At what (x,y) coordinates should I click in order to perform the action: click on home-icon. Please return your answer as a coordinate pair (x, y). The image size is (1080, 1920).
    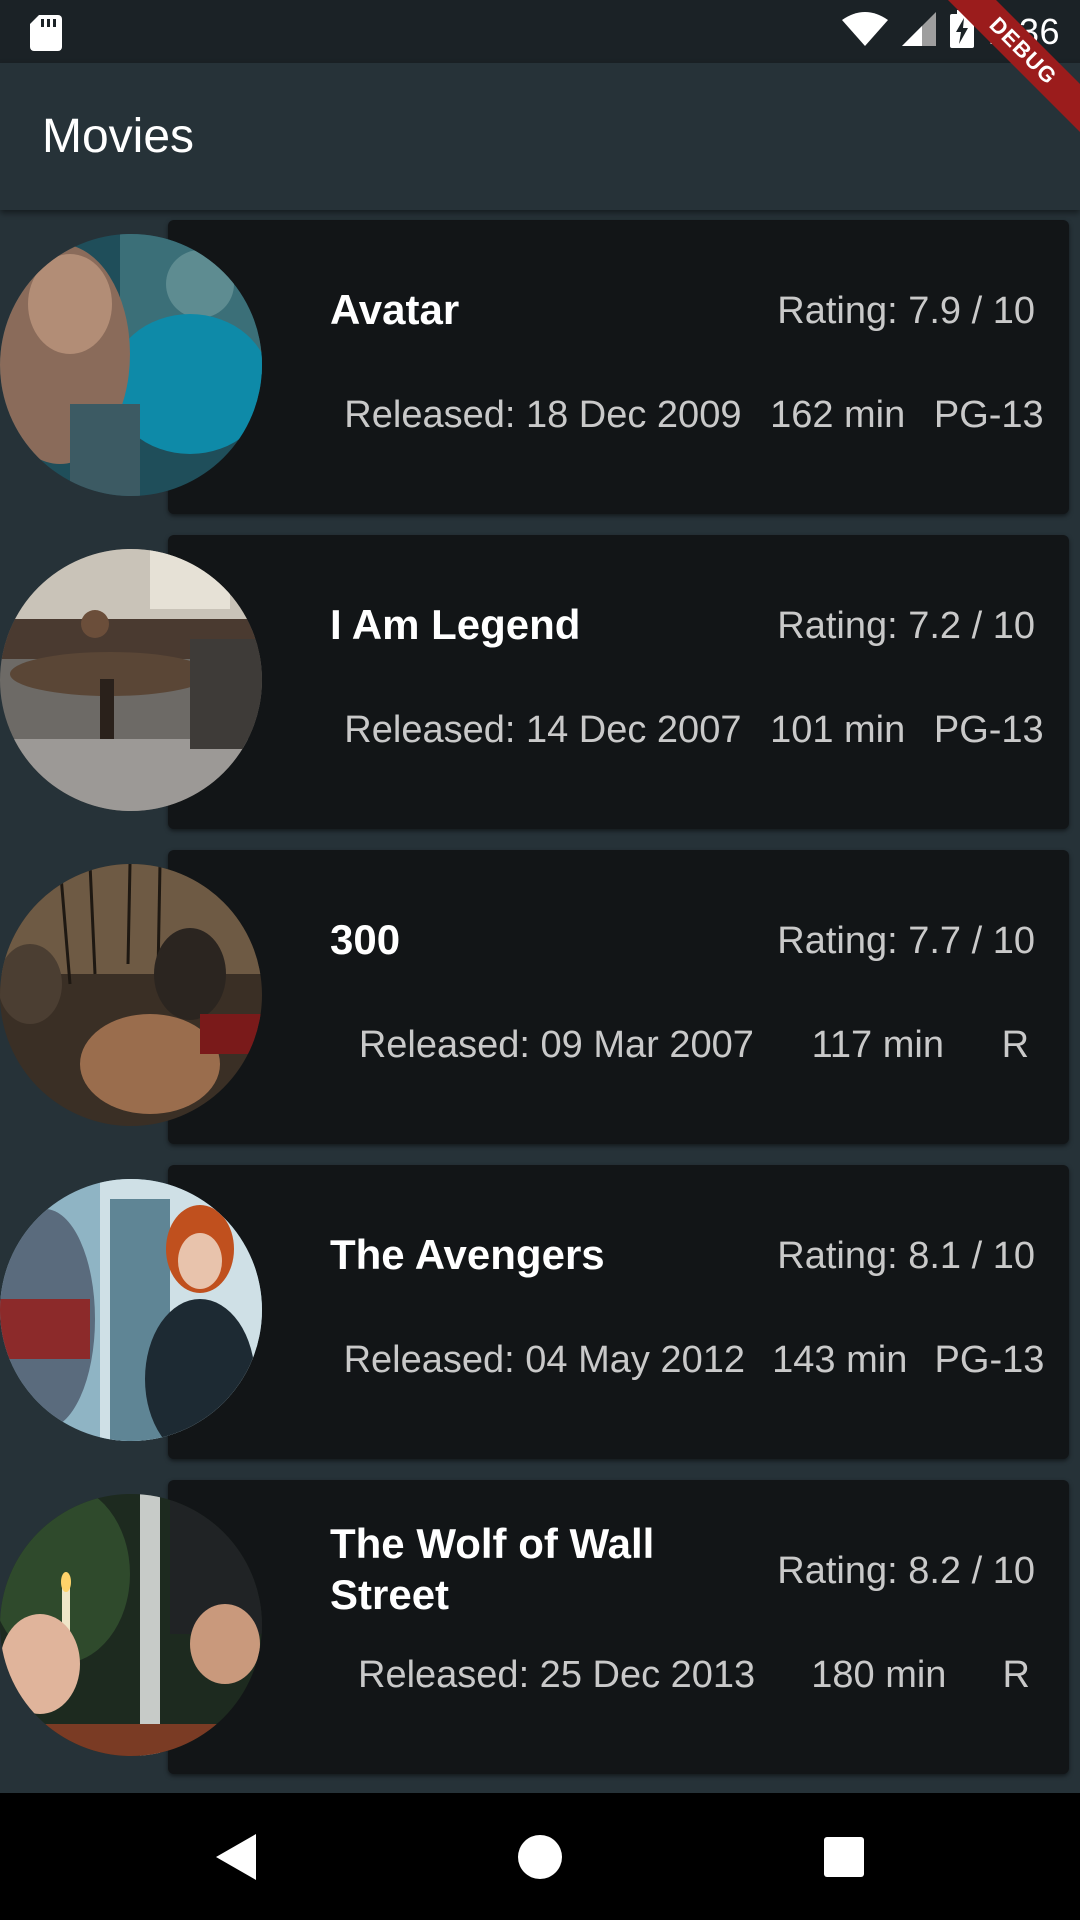
    Looking at the image, I should click on (540, 1857).